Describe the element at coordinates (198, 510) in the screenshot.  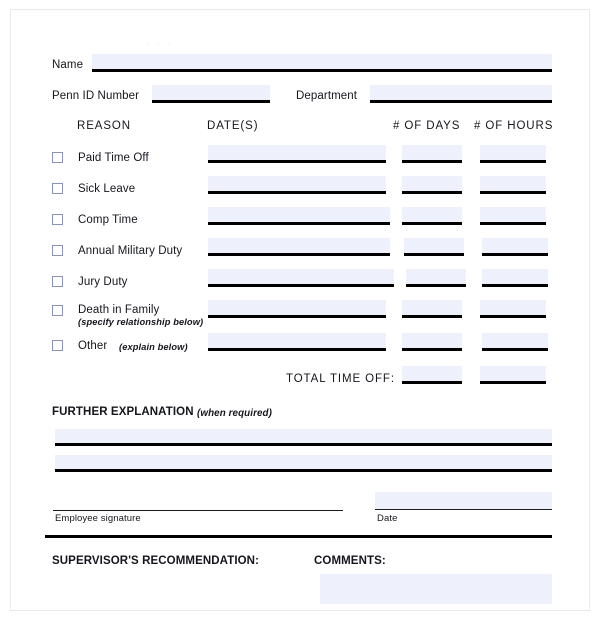
I see `employee-signature-line` at that location.